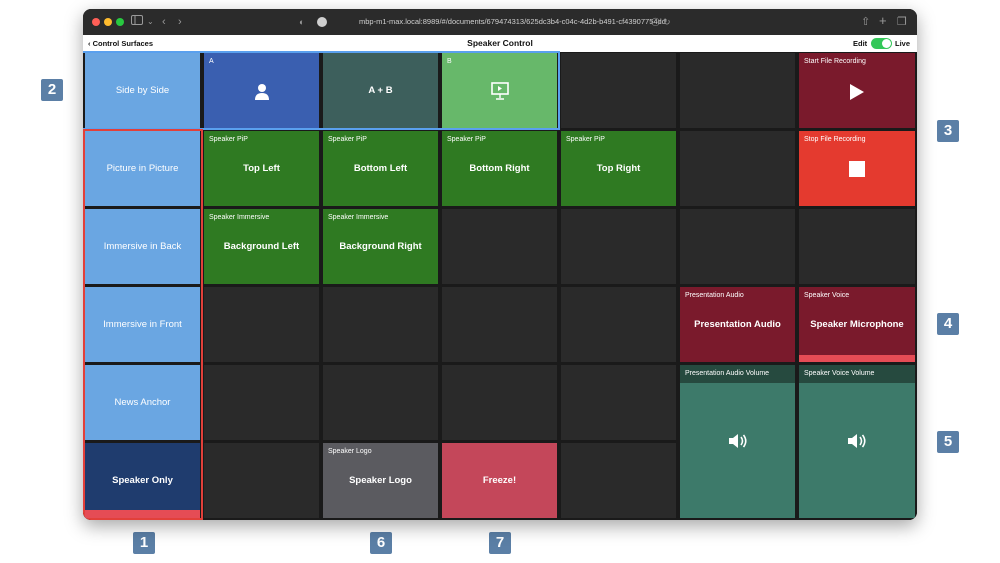 Image resolution: width=1000 pixels, height=563 pixels. I want to click on immersive-background-right-button: Speaker Immersive Background Right, so click(380, 246).